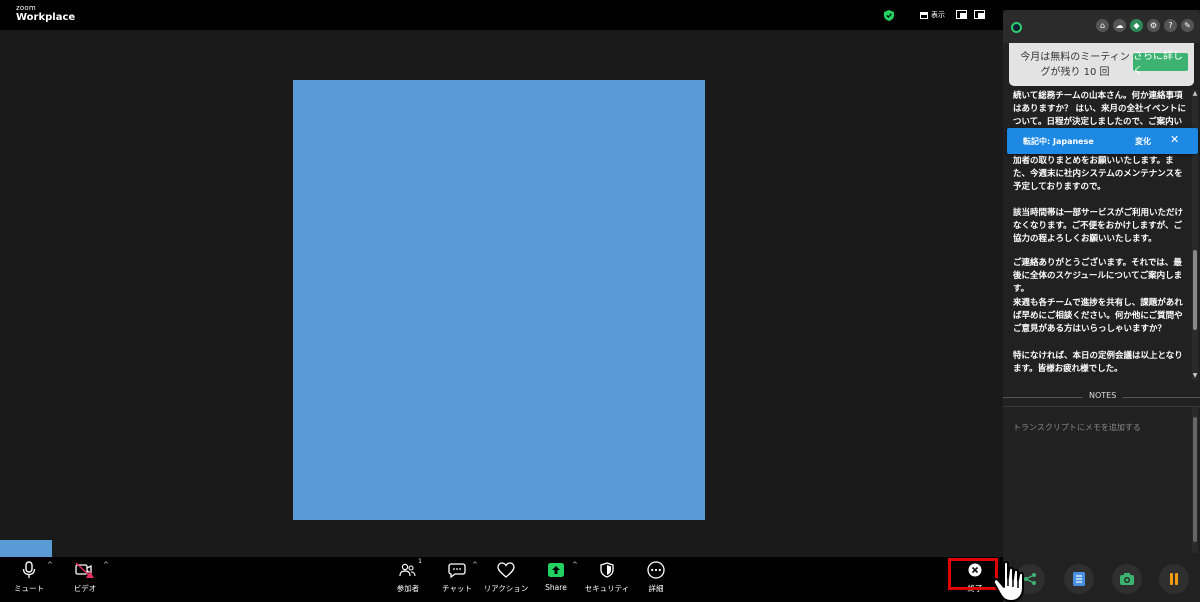 This screenshot has height=602, width=1200. I want to click on notes-scrollbar, so click(1195, 480).